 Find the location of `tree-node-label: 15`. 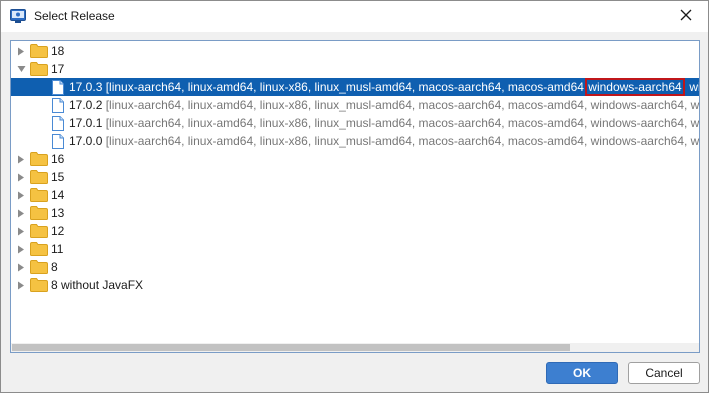

tree-node-label: 15 is located at coordinates (58, 177).